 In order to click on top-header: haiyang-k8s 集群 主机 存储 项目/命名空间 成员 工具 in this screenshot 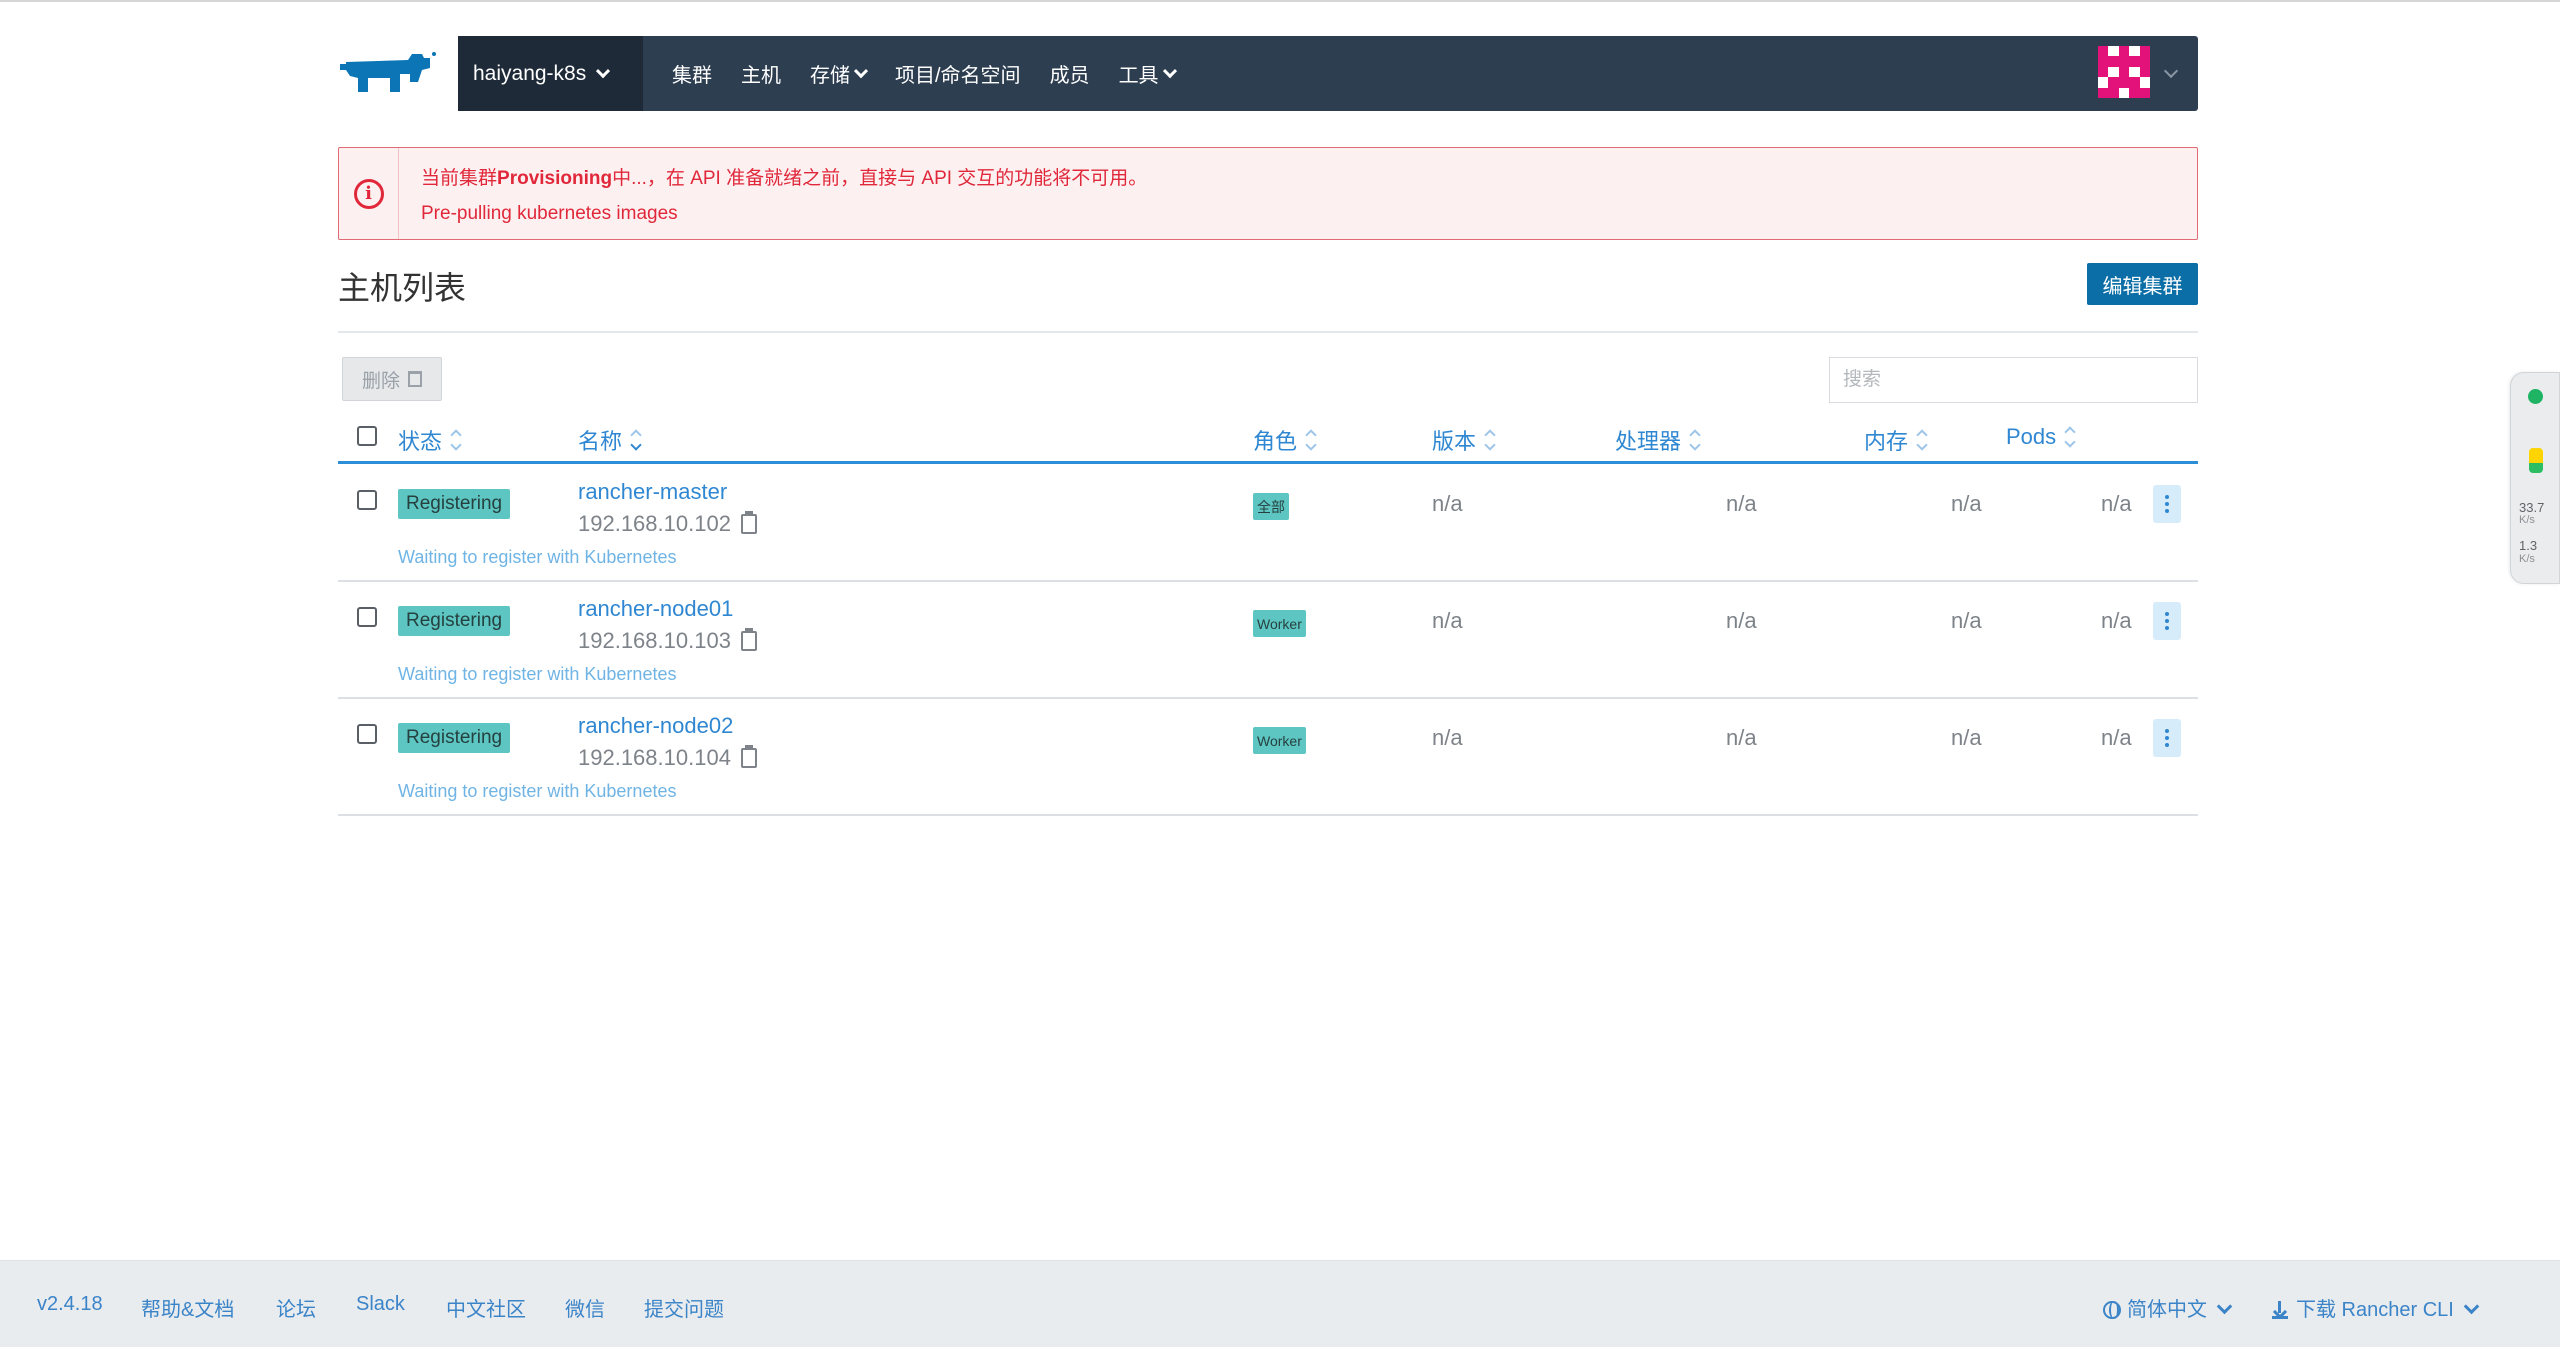, I will do `click(1268, 73)`.